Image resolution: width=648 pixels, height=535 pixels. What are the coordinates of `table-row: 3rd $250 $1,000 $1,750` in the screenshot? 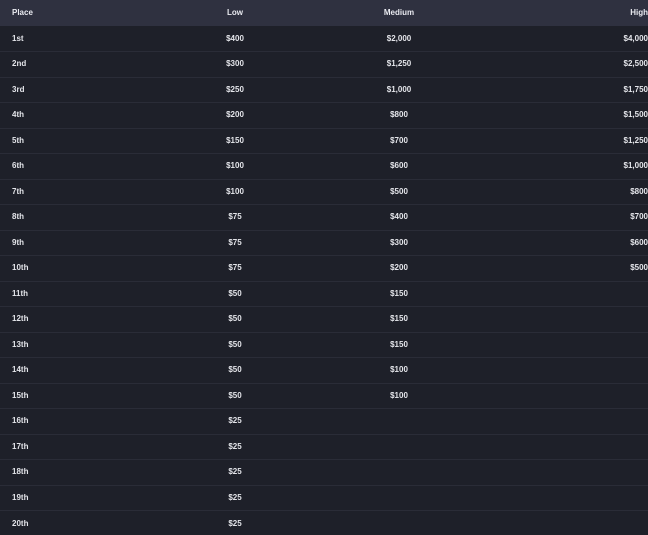 It's located at (324, 90).